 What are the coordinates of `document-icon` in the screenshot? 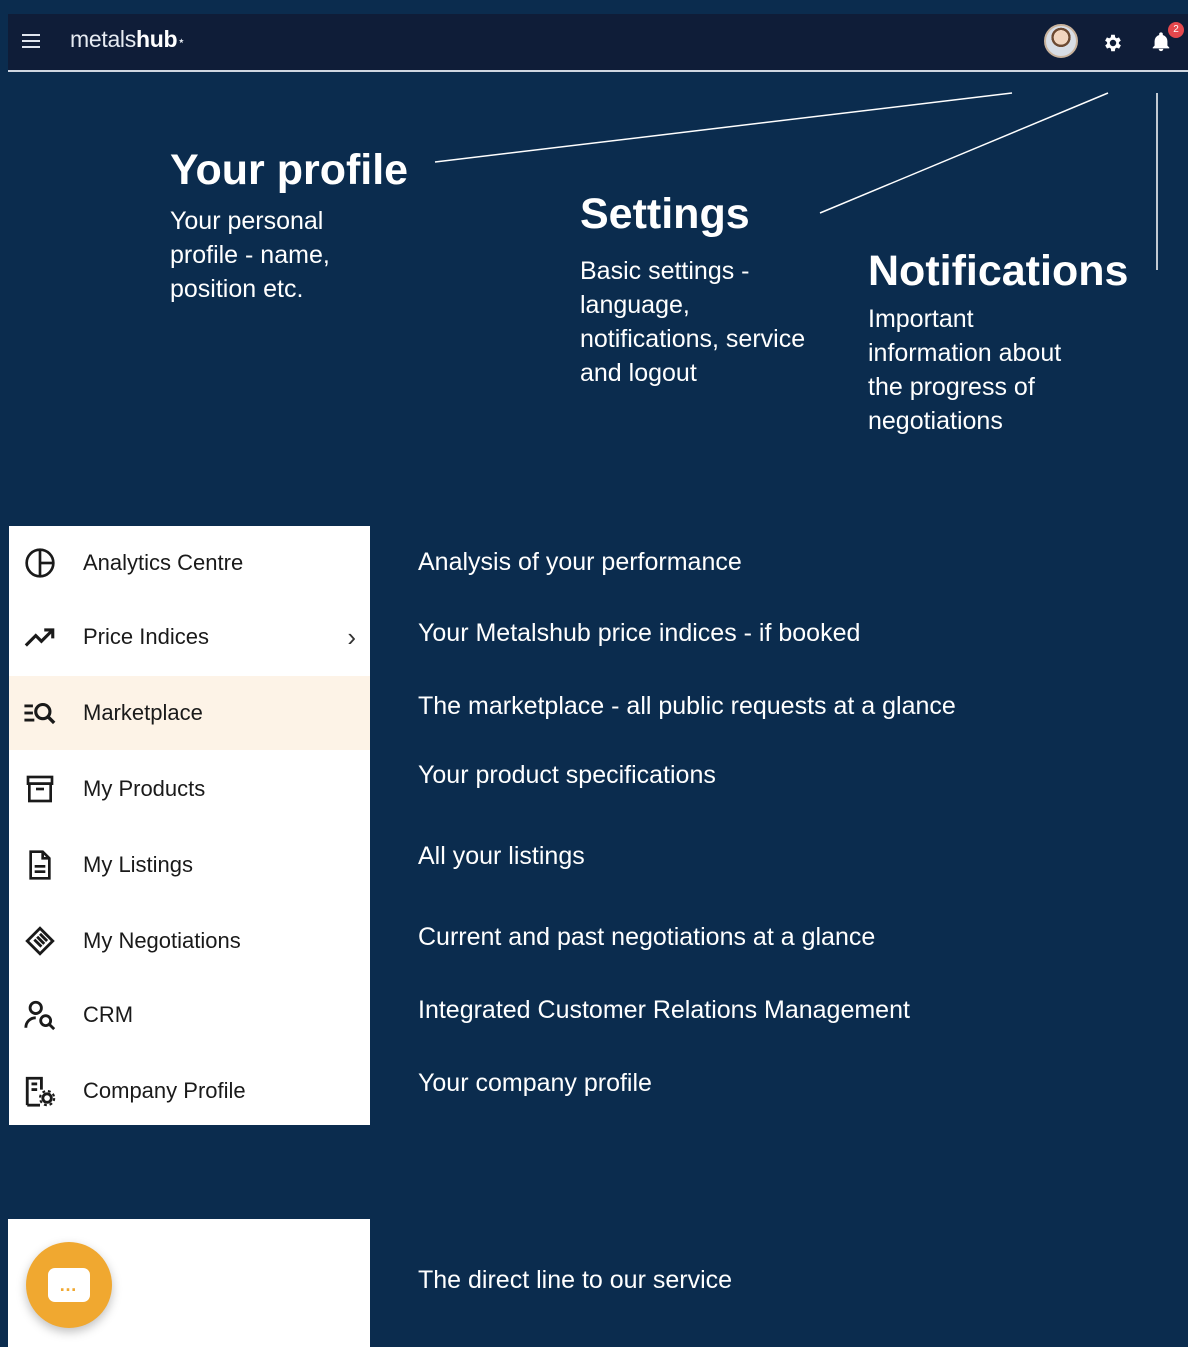 It's located at (40, 865).